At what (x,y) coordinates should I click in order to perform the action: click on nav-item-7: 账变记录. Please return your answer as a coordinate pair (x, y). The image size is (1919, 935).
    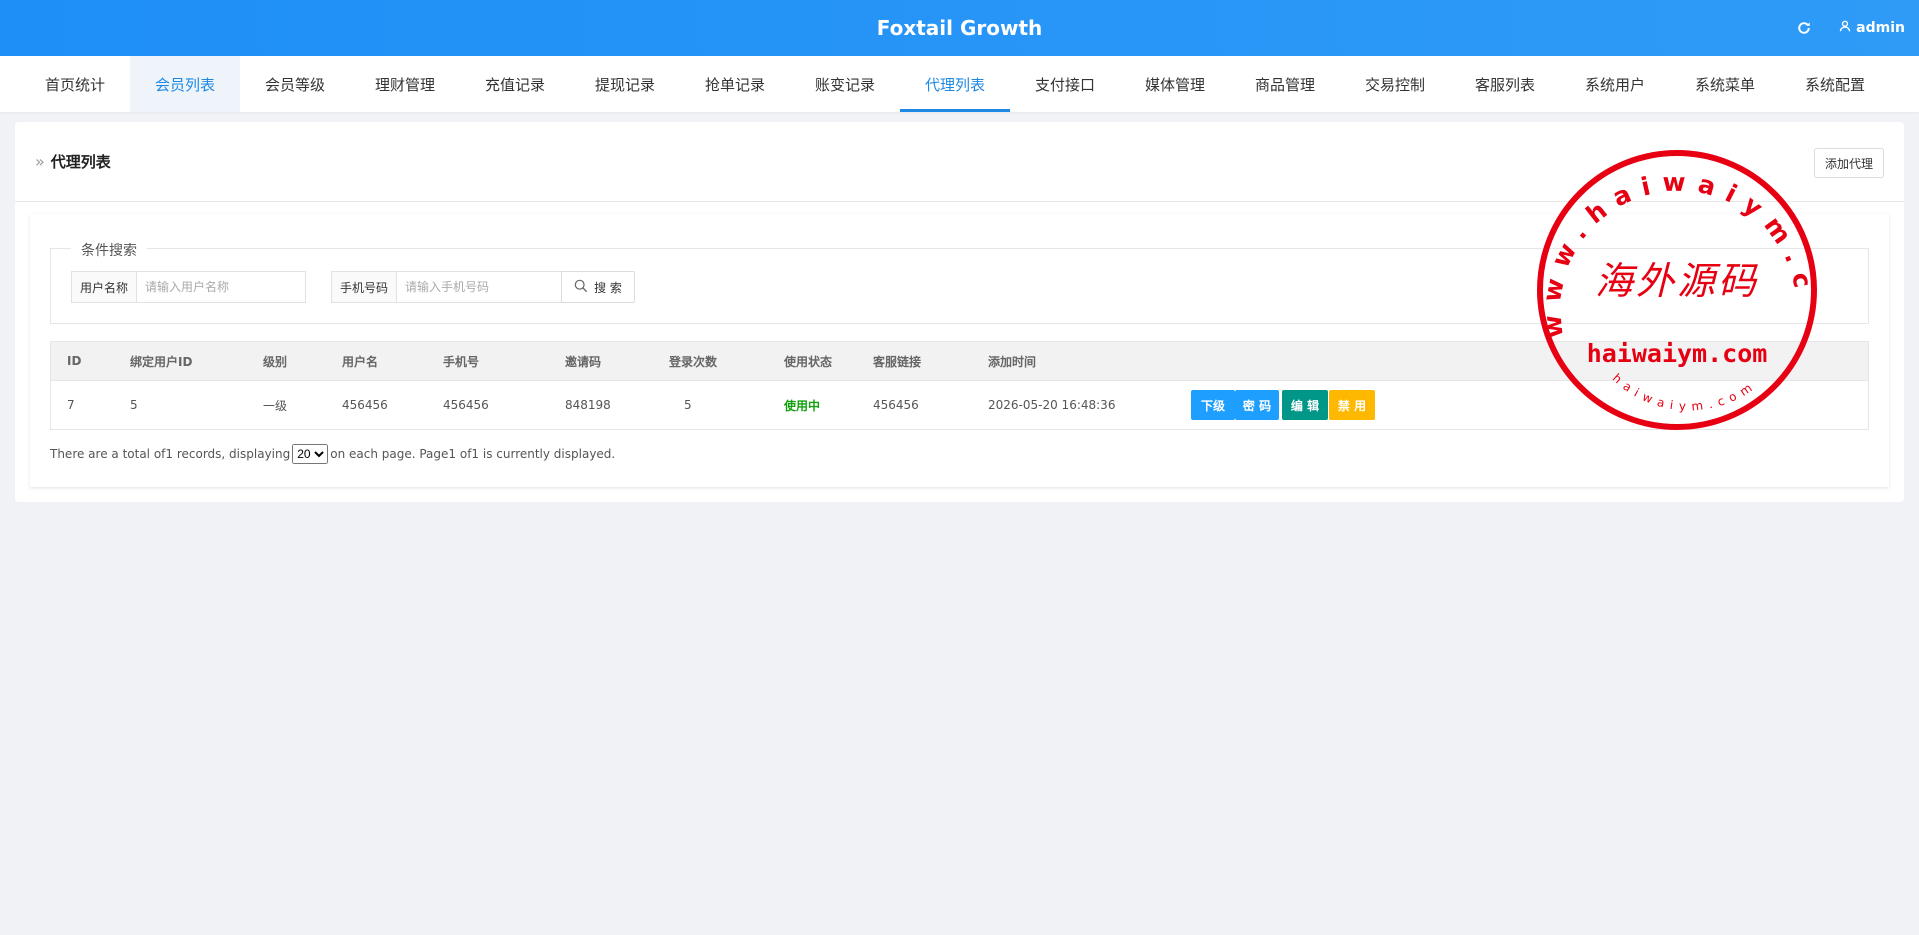
    Looking at the image, I should click on (845, 84).